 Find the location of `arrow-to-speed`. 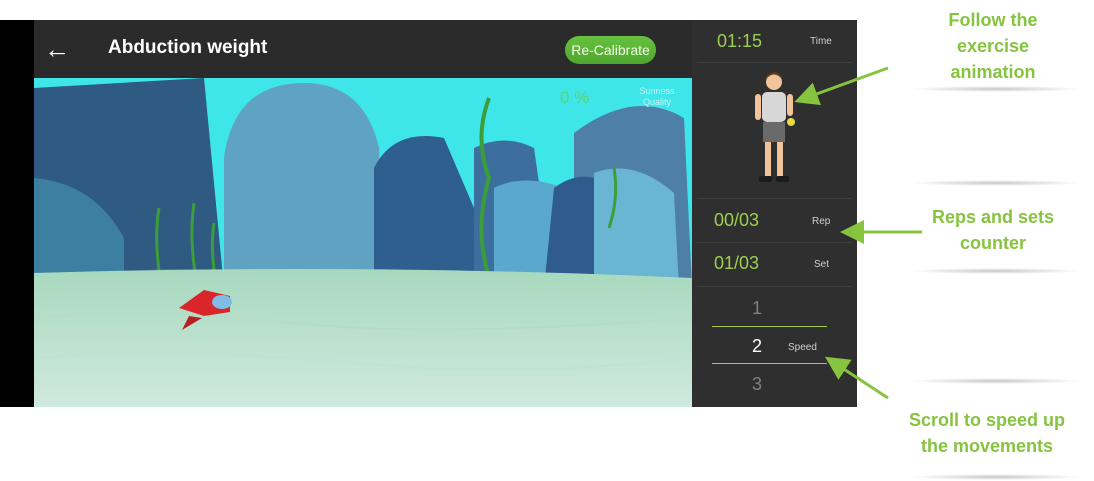

arrow-to-speed is located at coordinates (856, 378).